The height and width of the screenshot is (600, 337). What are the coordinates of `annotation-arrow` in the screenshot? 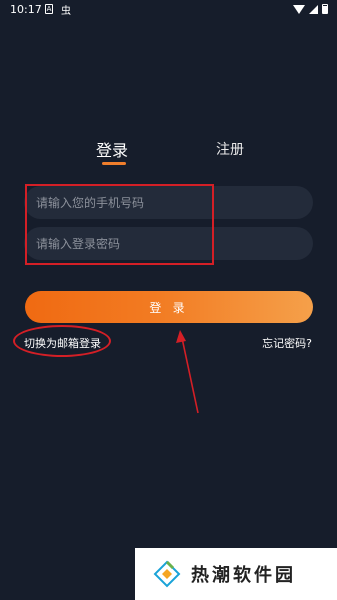 It's located at (187, 372).